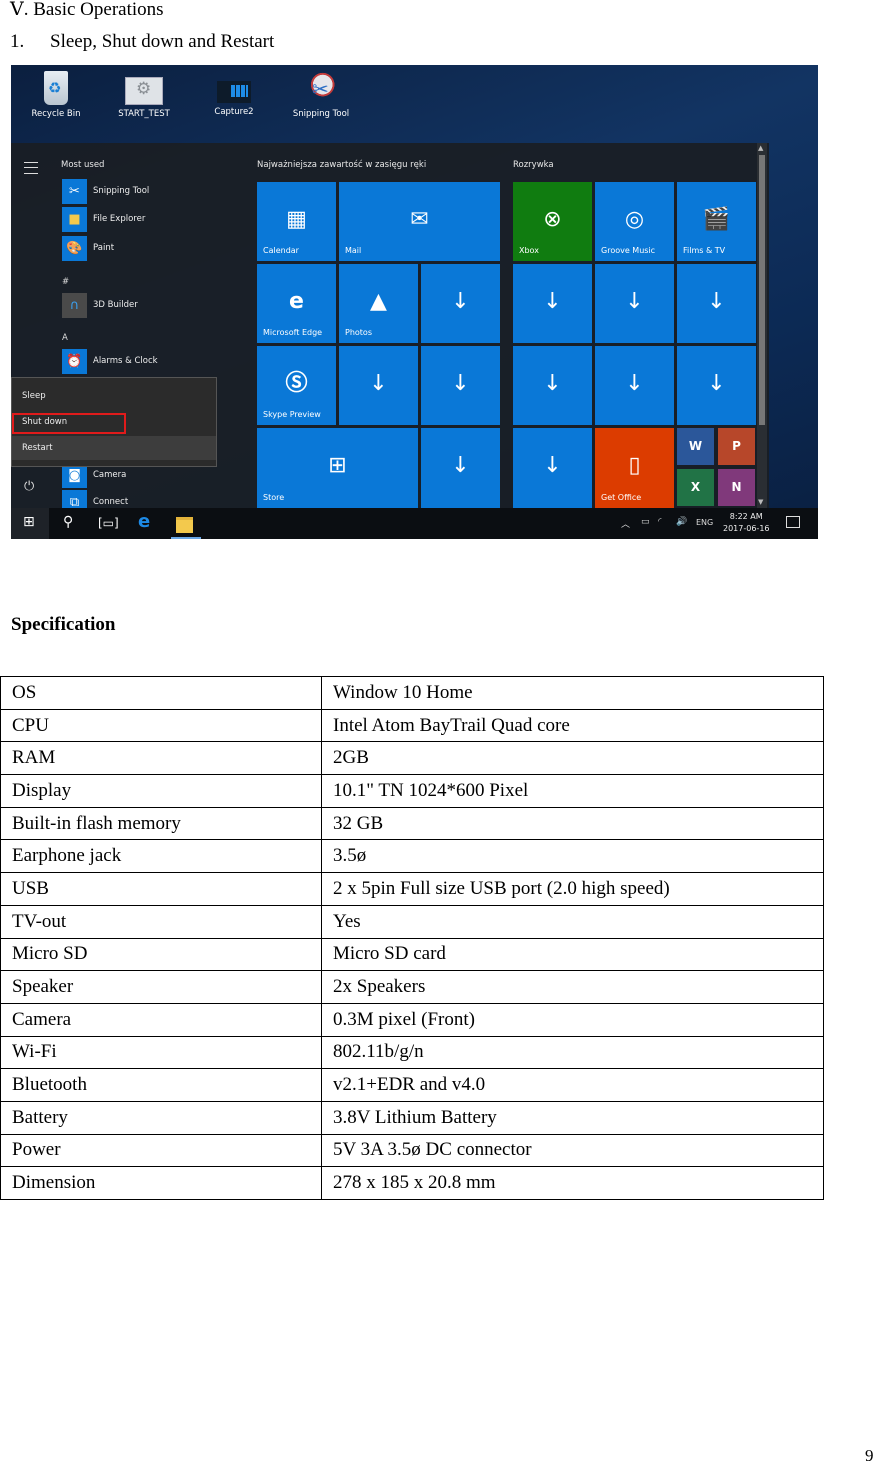  What do you see at coordinates (412, 1019) in the screenshot?
I see `table-row: Camera 0.3M pixel (Front)` at bounding box center [412, 1019].